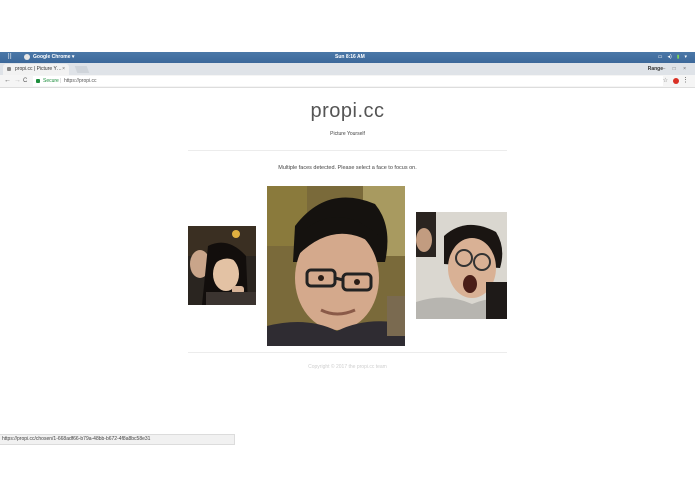 The image size is (695, 494). What do you see at coordinates (38, 81) in the screenshot?
I see `lock-icon` at bounding box center [38, 81].